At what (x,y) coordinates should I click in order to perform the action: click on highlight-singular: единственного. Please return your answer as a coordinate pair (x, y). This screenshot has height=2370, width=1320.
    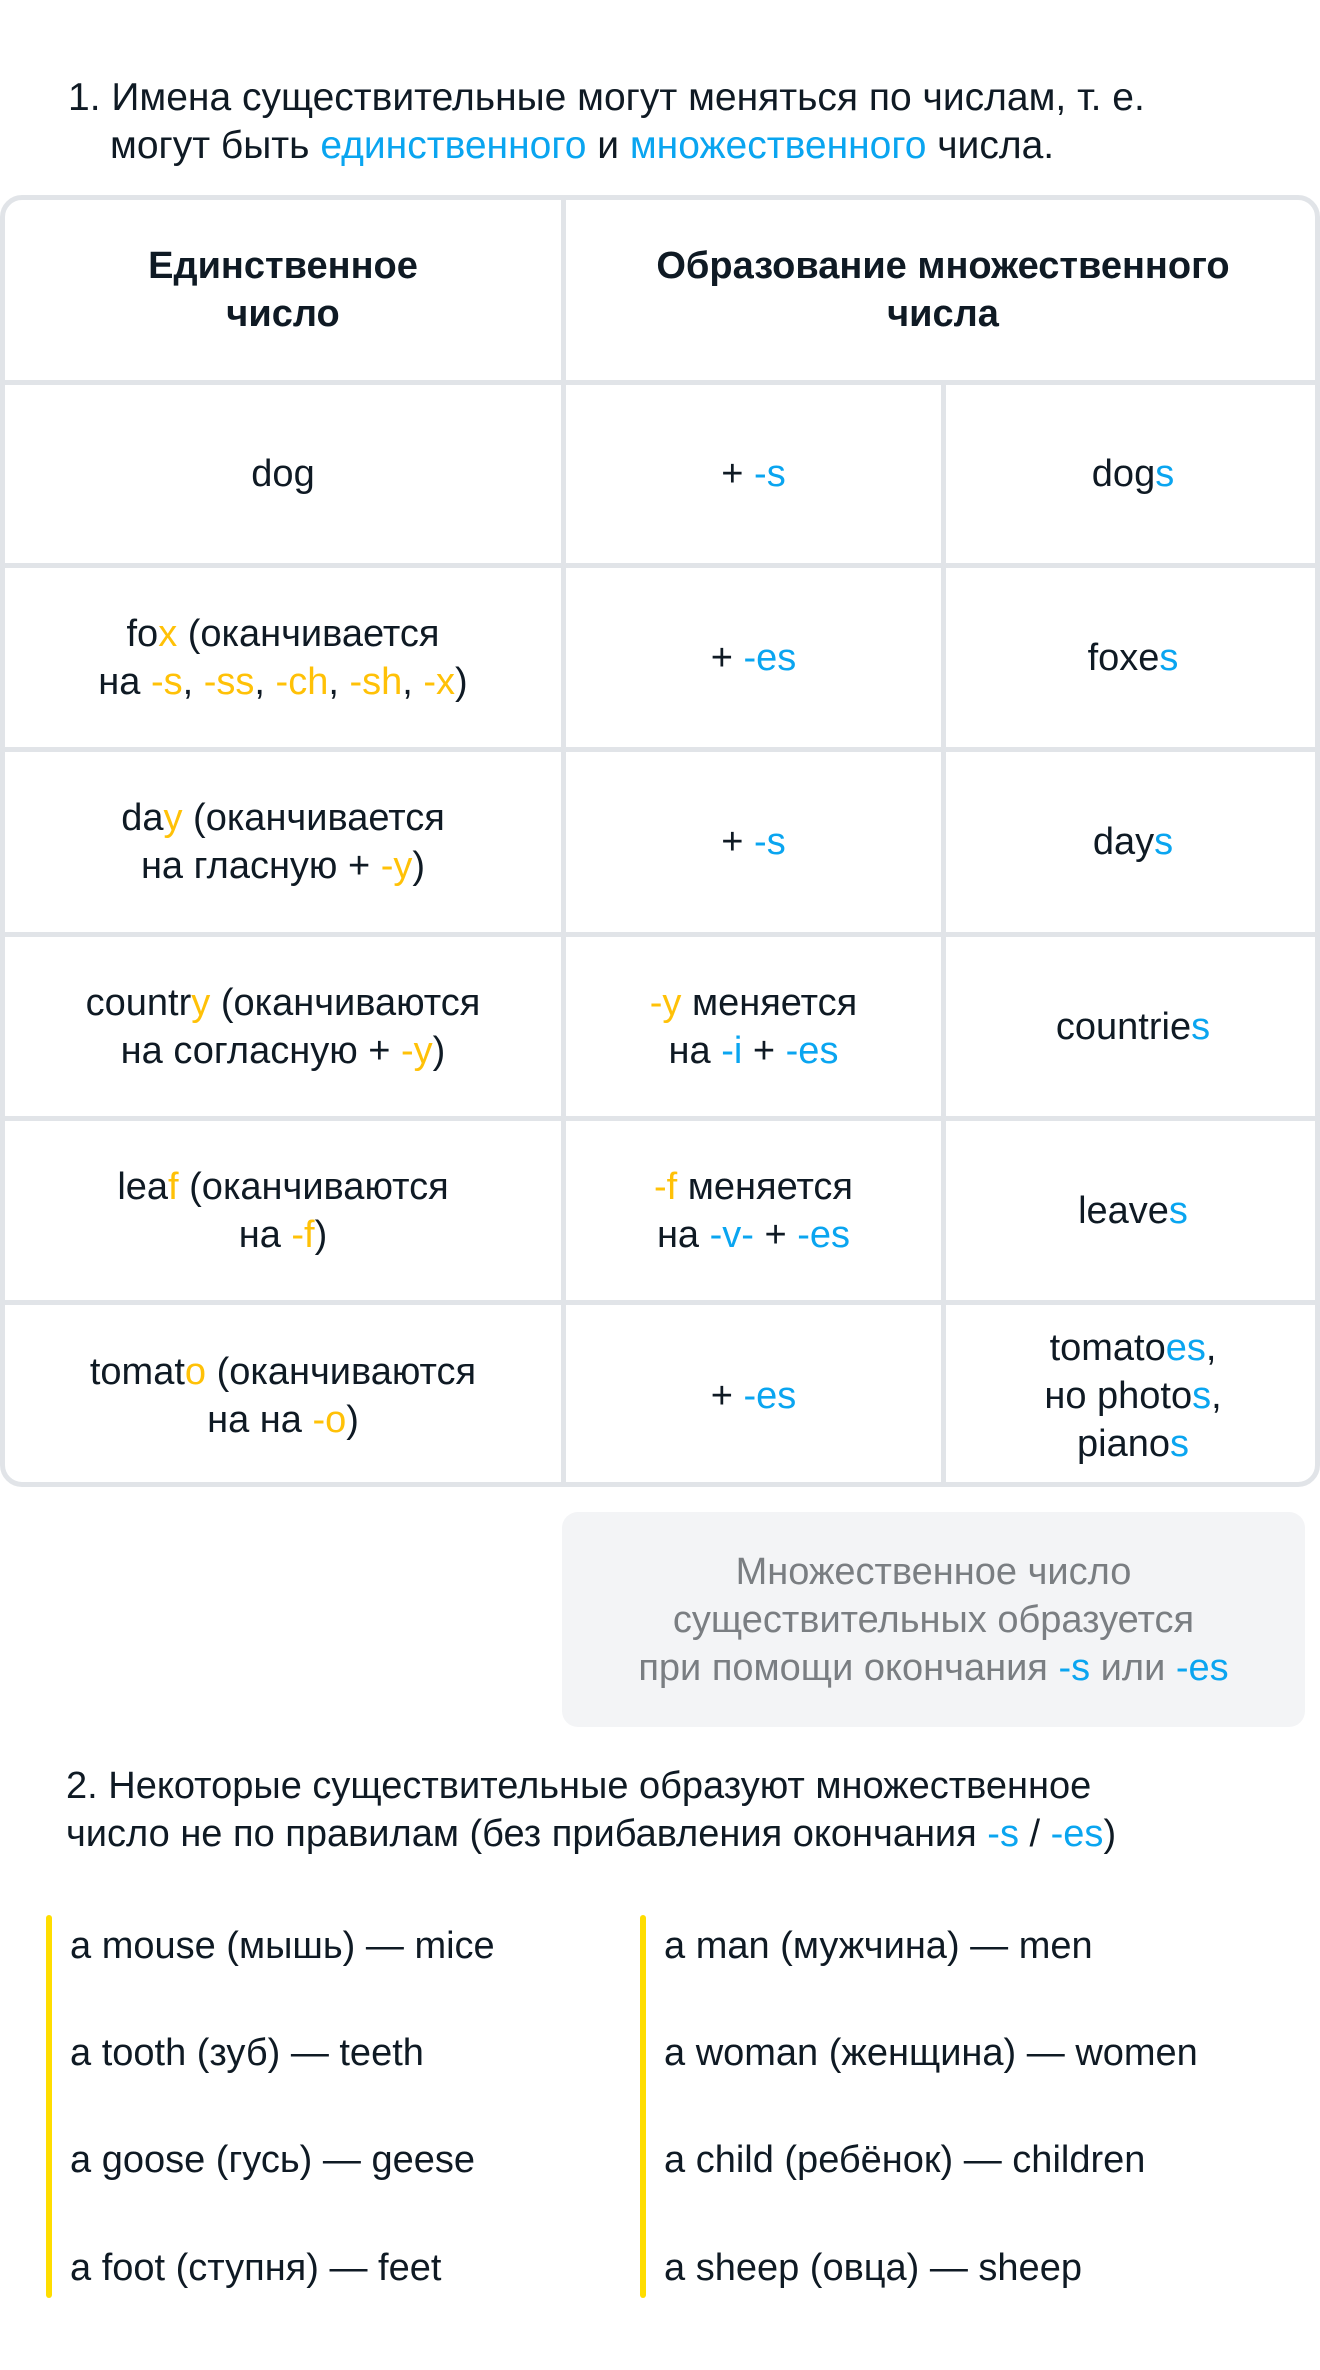
    Looking at the image, I should click on (453, 145).